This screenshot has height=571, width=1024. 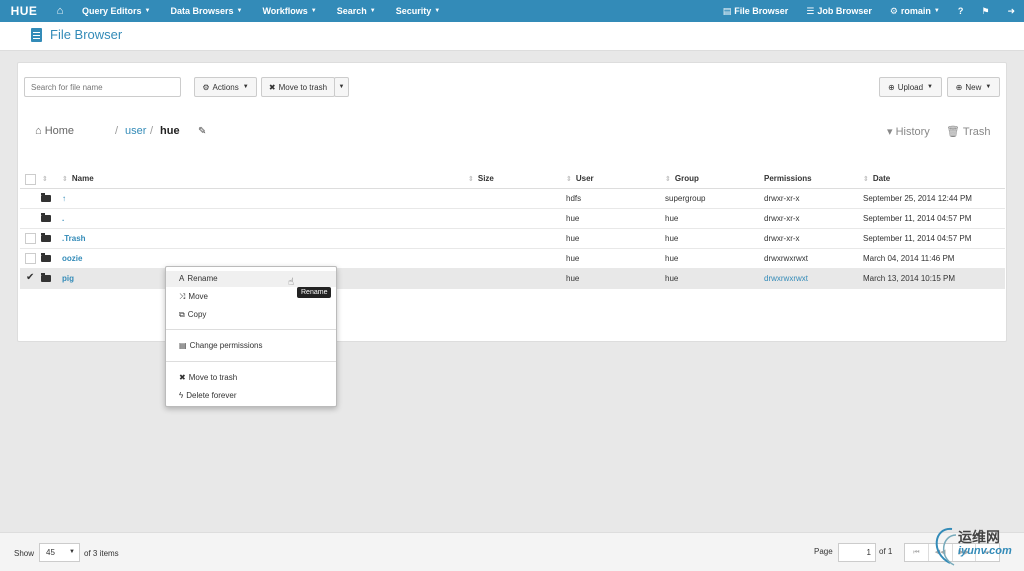 I want to click on nav-workflows: Workflows ▼, so click(x=289, y=11).